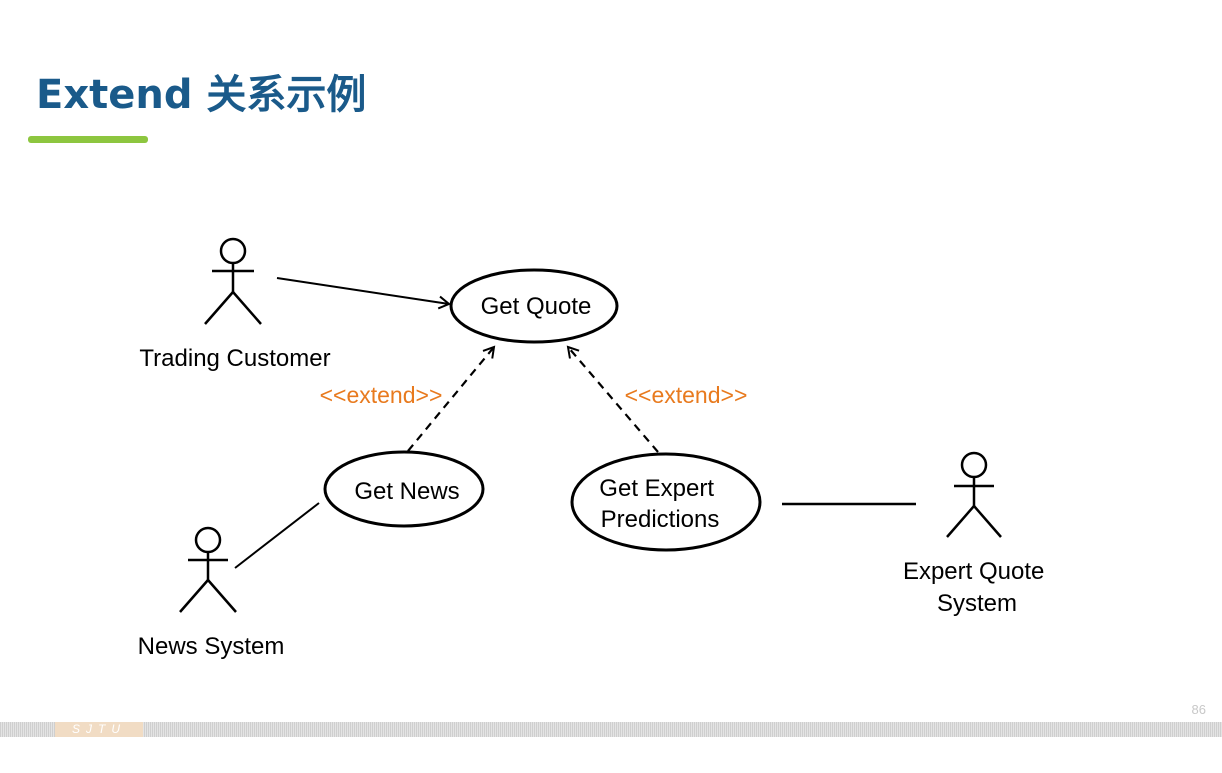 This screenshot has width=1222, height=773. Describe the element at coordinates (973, 571) in the screenshot. I see `actor-label-line-1: Expert Quote` at that location.